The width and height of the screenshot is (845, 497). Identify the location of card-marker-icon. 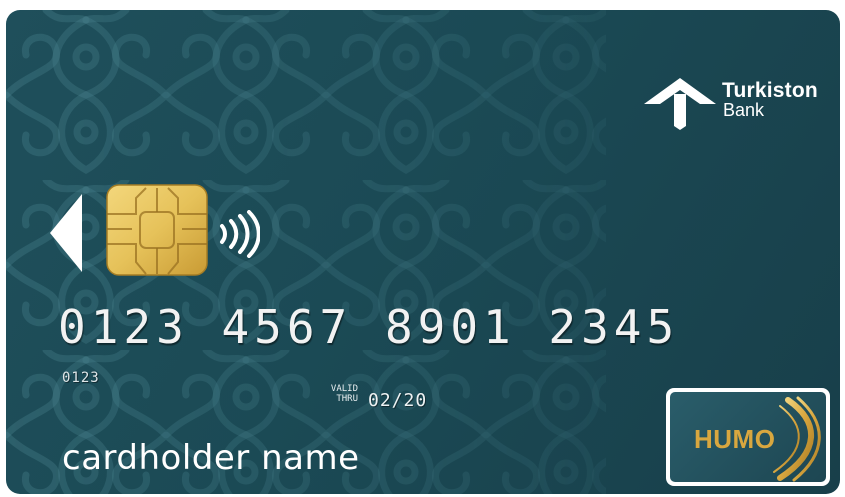
(66, 233).